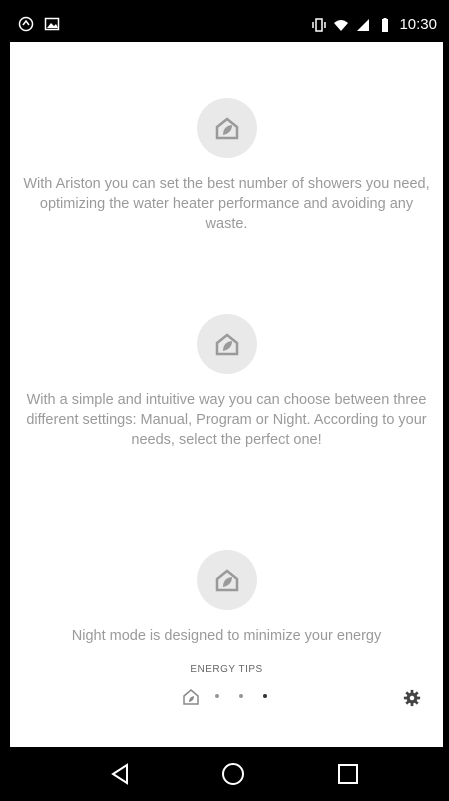 This screenshot has height=801, width=449. What do you see at coordinates (385, 24) in the screenshot?
I see `battery-icon` at bounding box center [385, 24].